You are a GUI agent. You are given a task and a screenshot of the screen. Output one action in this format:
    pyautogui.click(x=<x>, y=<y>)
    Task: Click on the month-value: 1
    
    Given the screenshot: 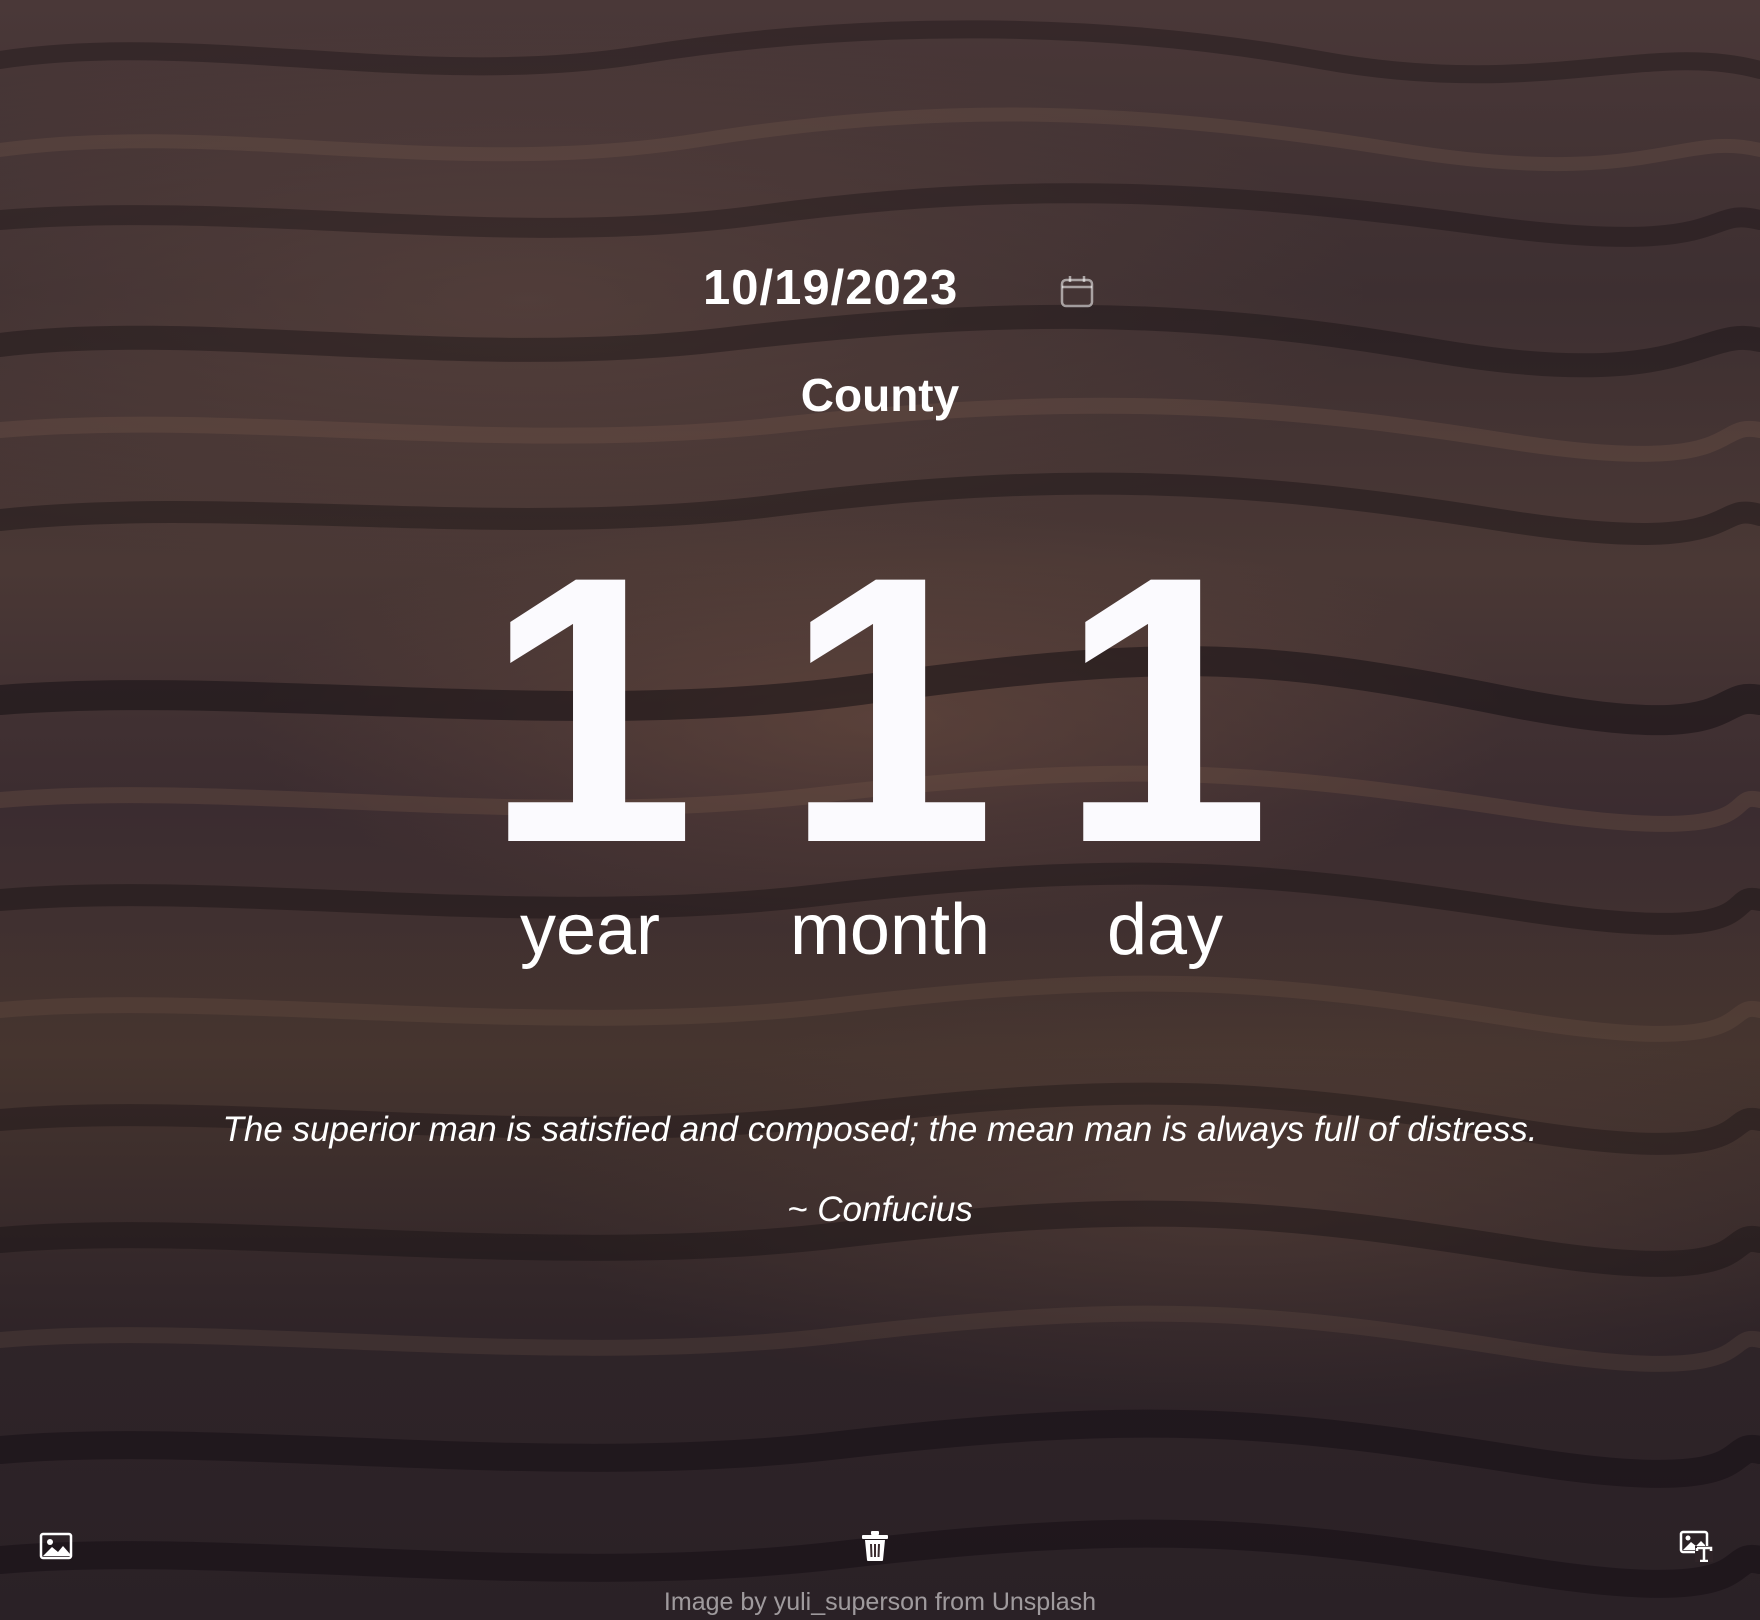 What is the action you would take?
    pyautogui.click(x=890, y=709)
    